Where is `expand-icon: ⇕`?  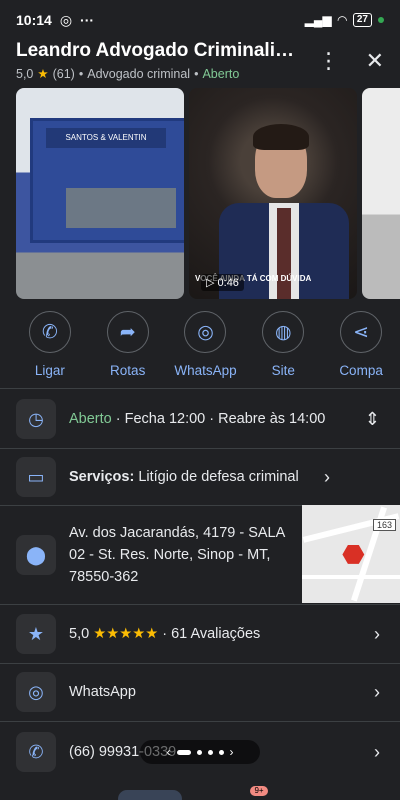 expand-icon: ⇕ is located at coordinates (372, 419).